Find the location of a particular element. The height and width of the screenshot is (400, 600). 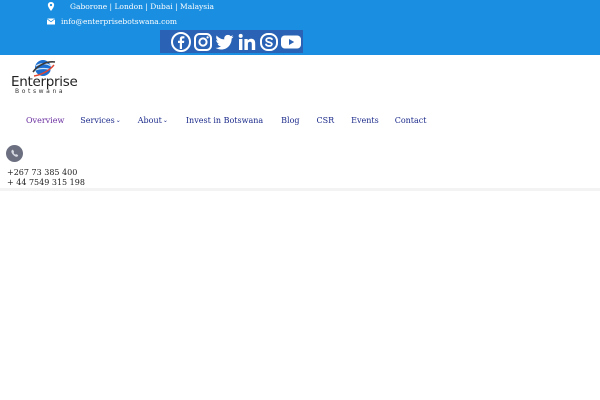

nav-label-invest: Invest in Botswana is located at coordinates (224, 120).